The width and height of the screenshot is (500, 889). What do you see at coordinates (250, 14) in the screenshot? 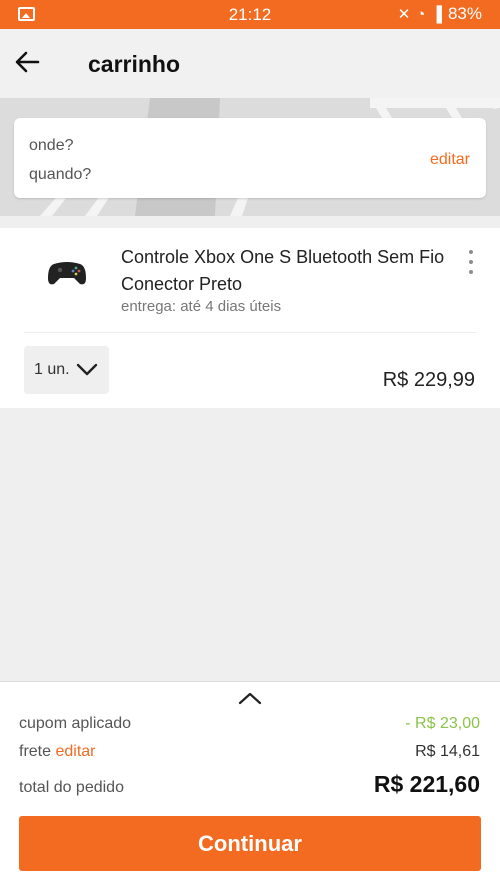
I see `status-bar: 21:12 ✕ ◔ ▐ 83%` at bounding box center [250, 14].